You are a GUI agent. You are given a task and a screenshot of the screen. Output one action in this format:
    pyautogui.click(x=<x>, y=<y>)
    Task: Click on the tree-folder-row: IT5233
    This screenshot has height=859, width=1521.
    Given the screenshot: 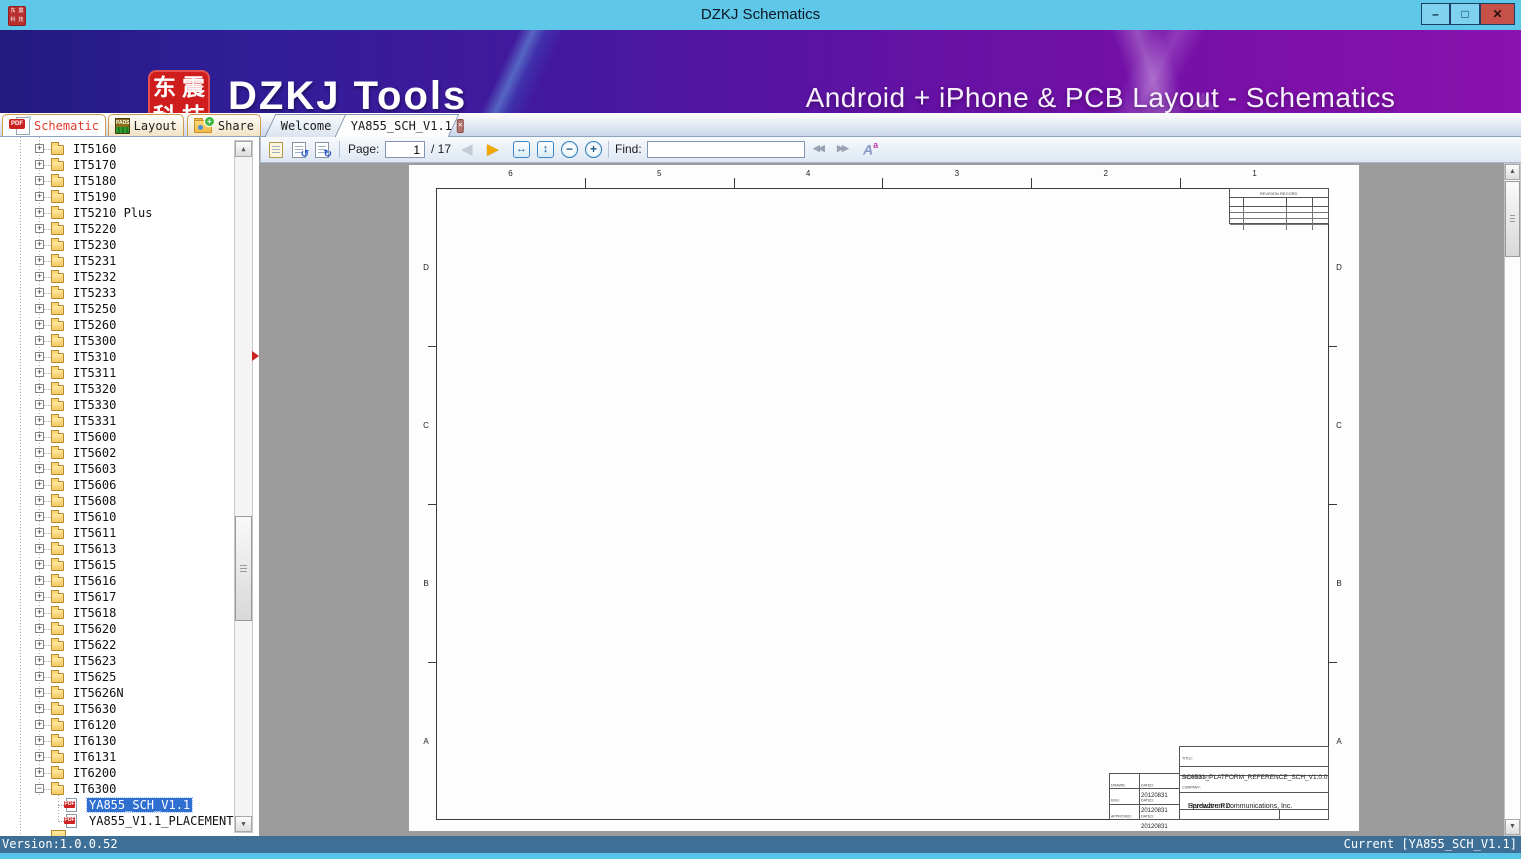 What is the action you would take?
    pyautogui.click(x=120, y=293)
    